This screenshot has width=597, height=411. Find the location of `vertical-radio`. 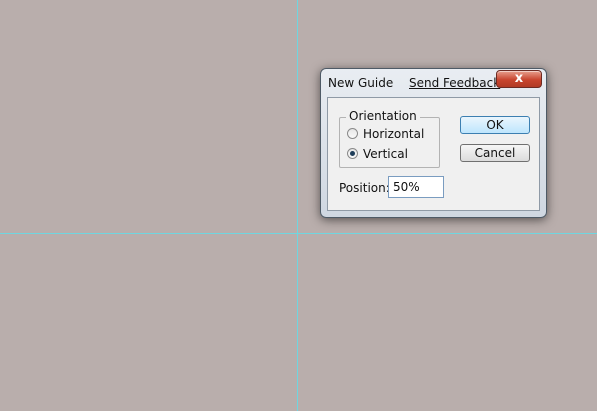

vertical-radio is located at coordinates (352, 153).